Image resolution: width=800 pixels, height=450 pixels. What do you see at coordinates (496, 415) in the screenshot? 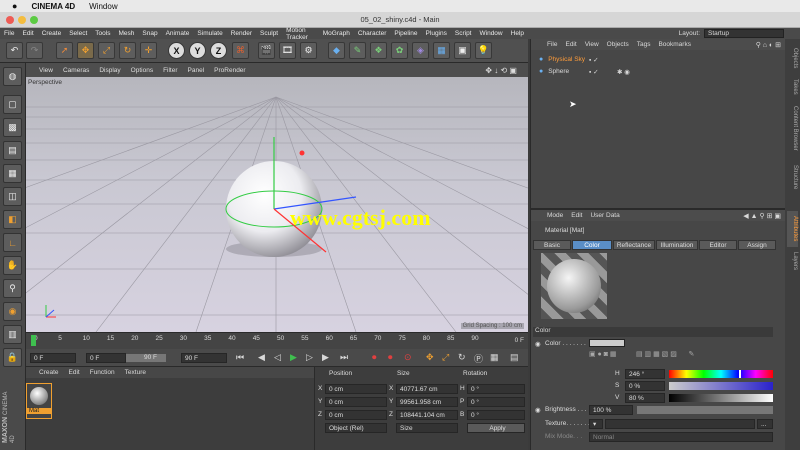
I see `rot-b-field: 0 °` at bounding box center [496, 415].